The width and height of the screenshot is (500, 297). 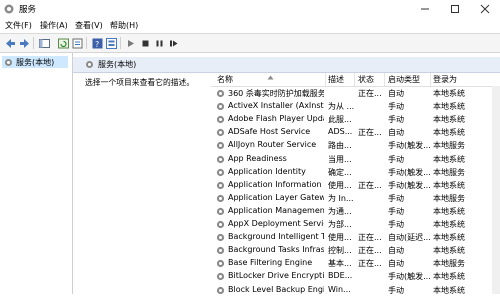 What do you see at coordinates (36, 173) in the screenshot?
I see `console-tree: 服务(本地)` at bounding box center [36, 173].